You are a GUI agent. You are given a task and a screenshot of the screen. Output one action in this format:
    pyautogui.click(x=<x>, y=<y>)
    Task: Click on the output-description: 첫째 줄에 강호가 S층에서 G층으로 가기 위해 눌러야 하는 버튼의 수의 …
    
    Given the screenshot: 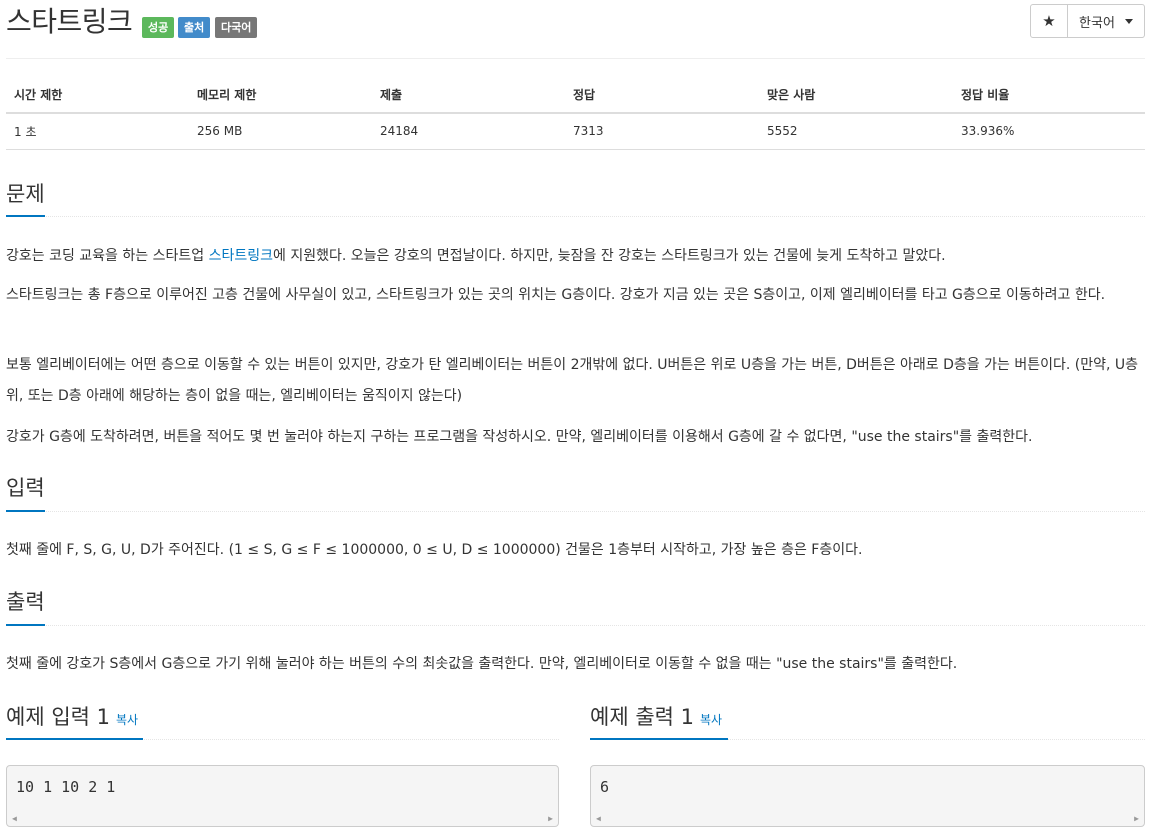 What is the action you would take?
    pyautogui.click(x=482, y=664)
    